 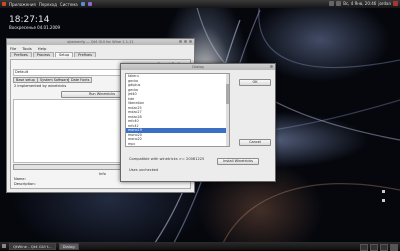 I want to click on system-tray: Вс, 4 Янв, 20:46 jordan, so click(x=363, y=3).